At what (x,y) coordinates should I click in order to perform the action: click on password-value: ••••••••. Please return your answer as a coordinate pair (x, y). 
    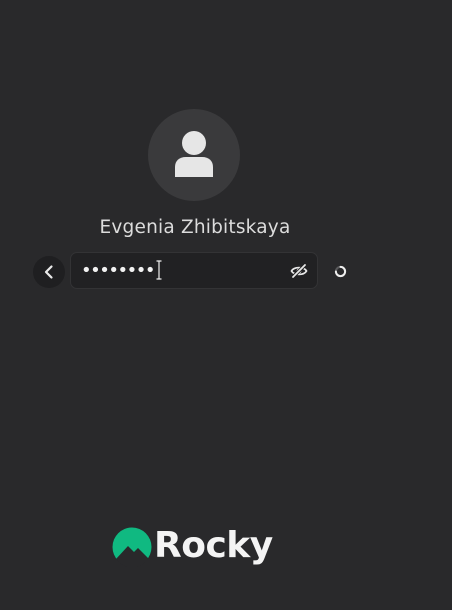
    Looking at the image, I should click on (118, 270).